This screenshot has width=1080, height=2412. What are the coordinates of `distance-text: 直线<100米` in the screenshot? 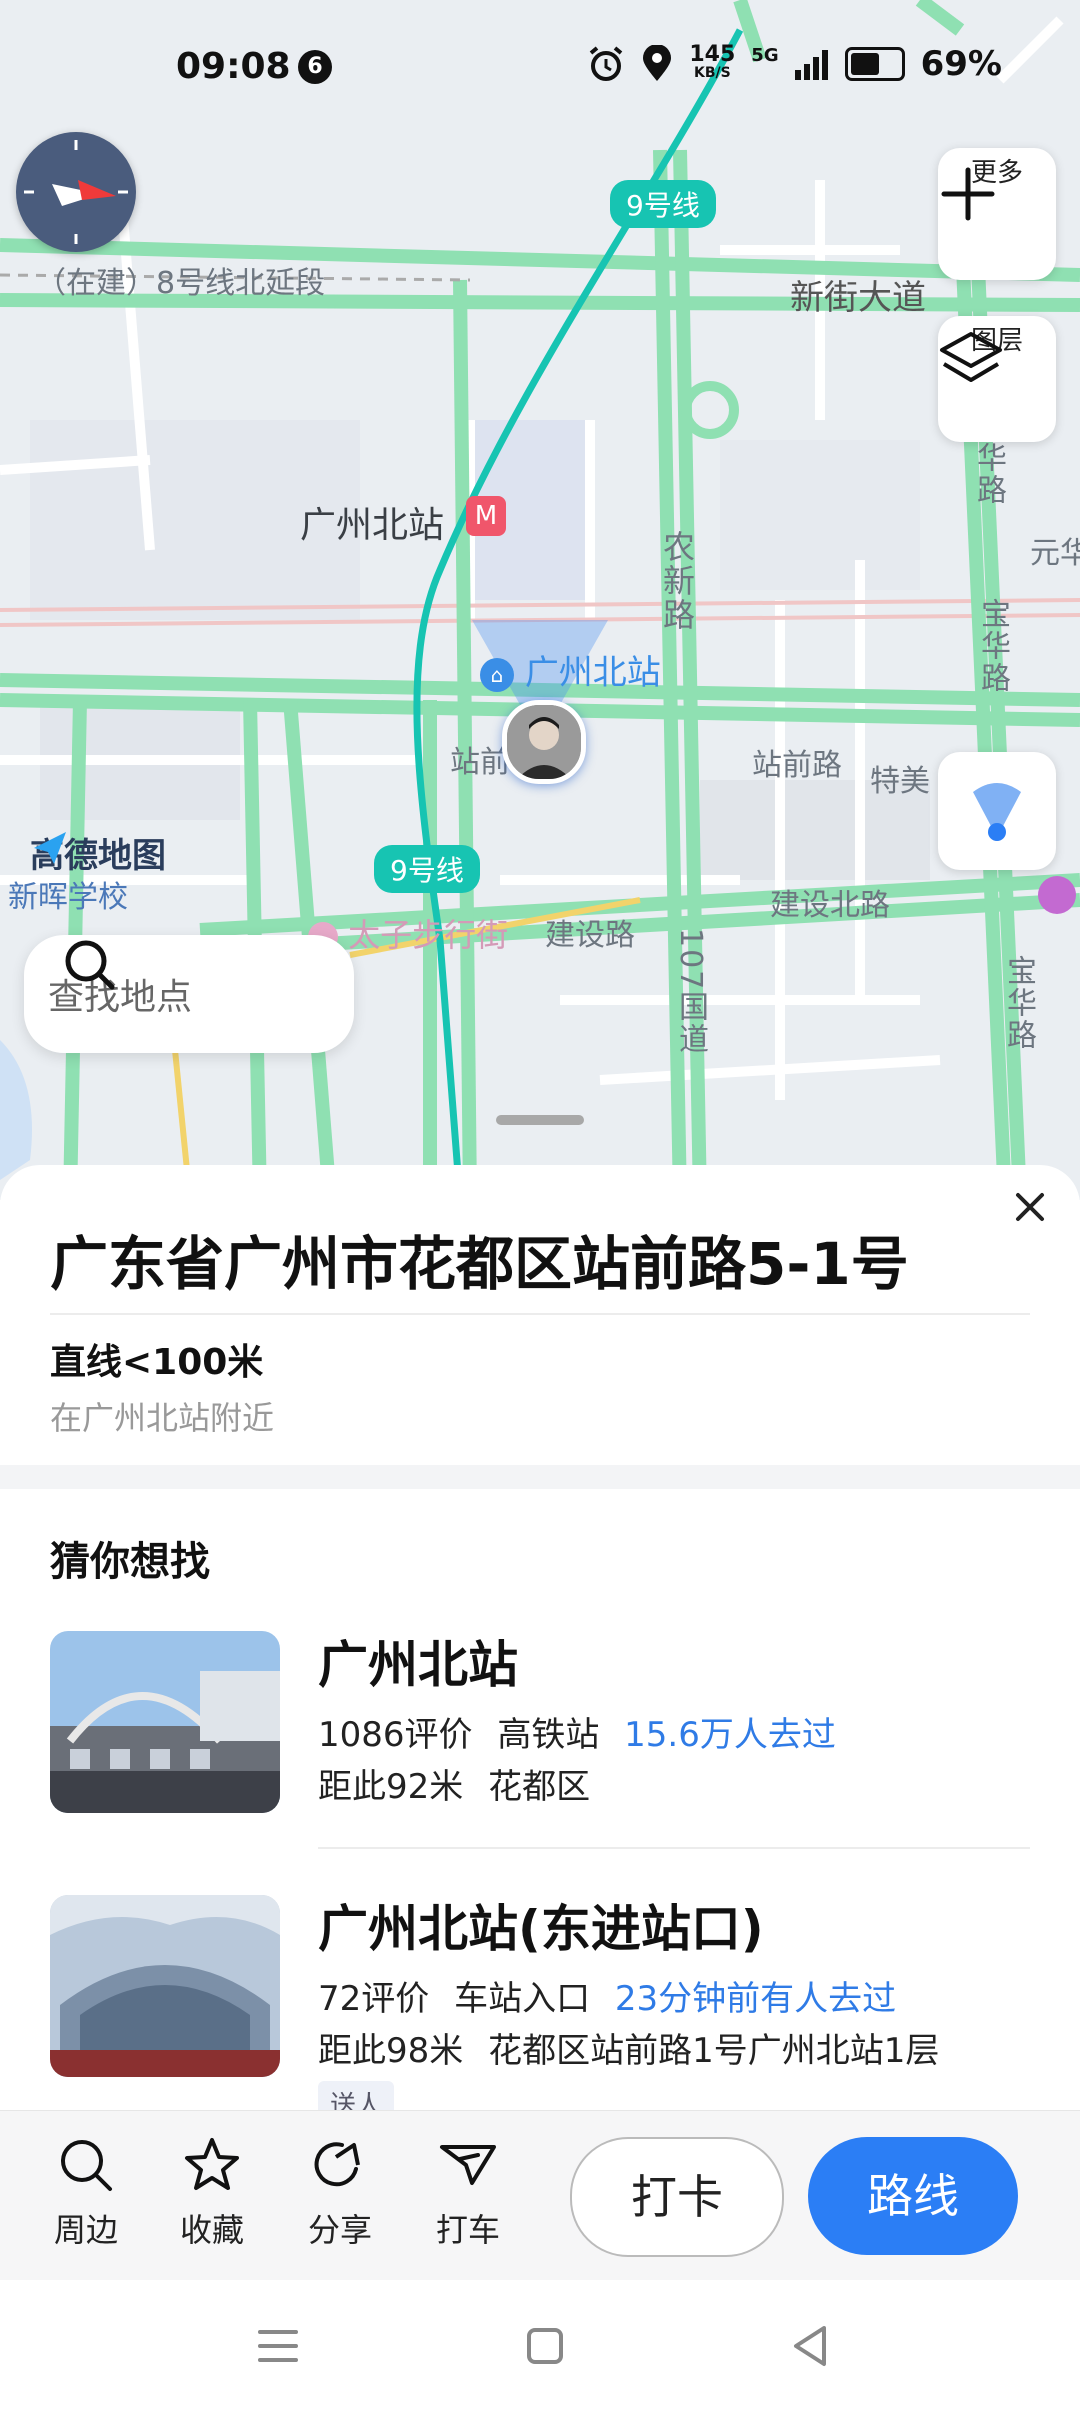 It's located at (157, 1362).